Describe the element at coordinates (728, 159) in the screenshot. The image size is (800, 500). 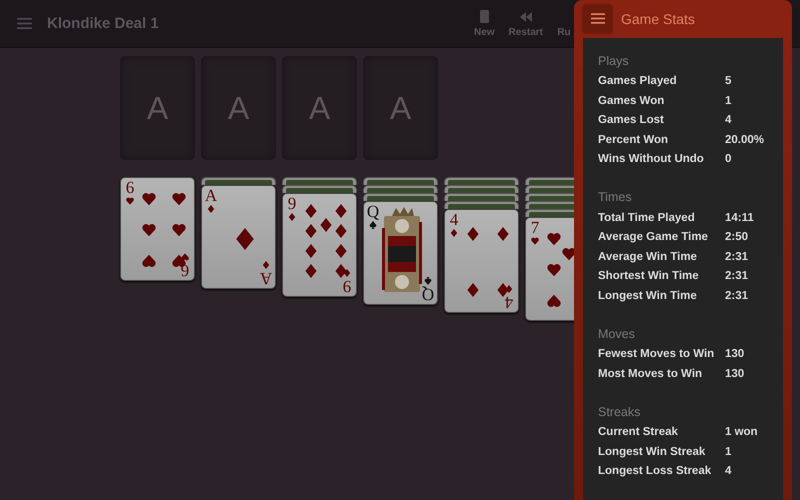
I see `stat-value: 0` at that location.